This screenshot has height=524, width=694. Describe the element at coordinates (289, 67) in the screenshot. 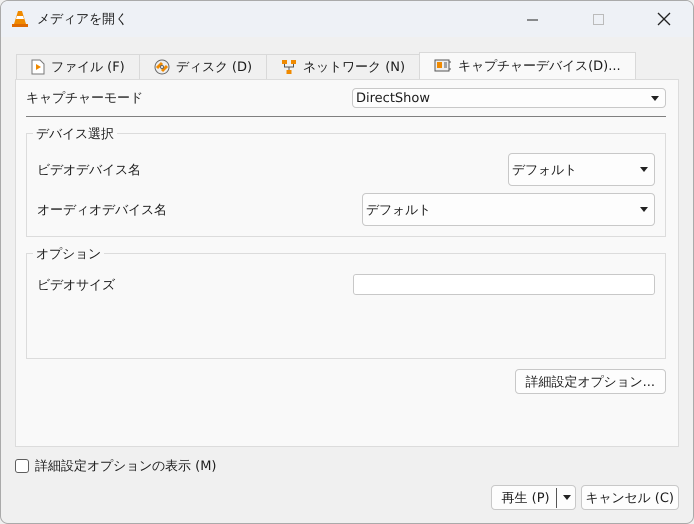

I see `network-icon` at that location.